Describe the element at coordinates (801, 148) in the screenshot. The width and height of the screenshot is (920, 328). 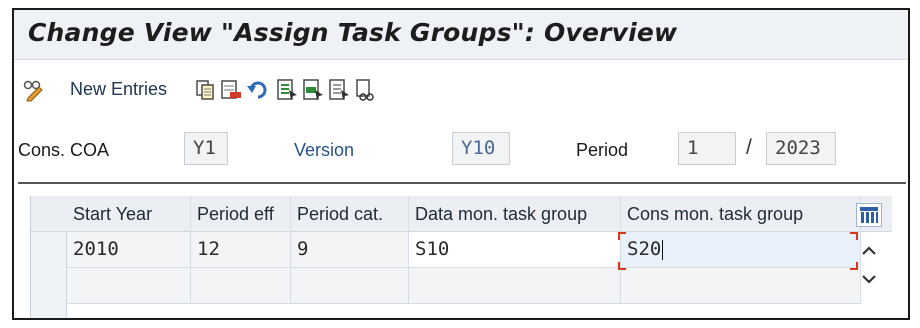
I see `fiscal-year-field: 2023` at that location.